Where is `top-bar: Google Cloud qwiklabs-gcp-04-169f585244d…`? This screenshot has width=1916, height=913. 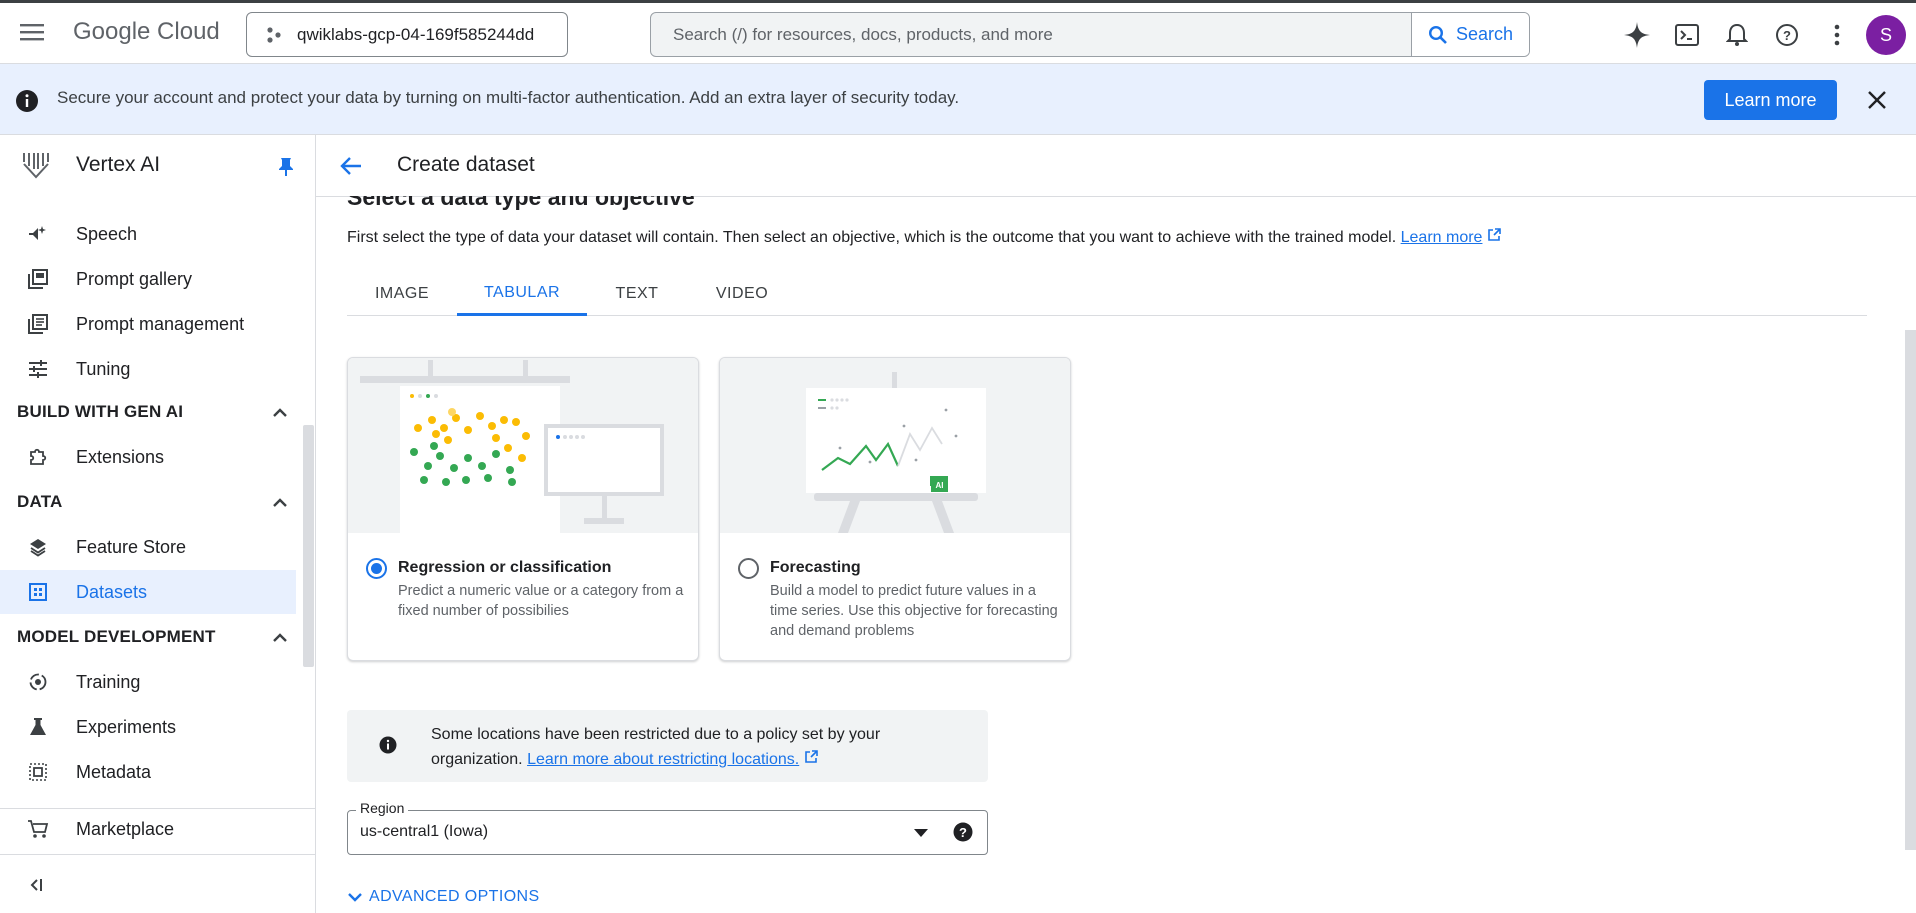 top-bar: Google Cloud qwiklabs-gcp-04-169f585244d… is located at coordinates (958, 32).